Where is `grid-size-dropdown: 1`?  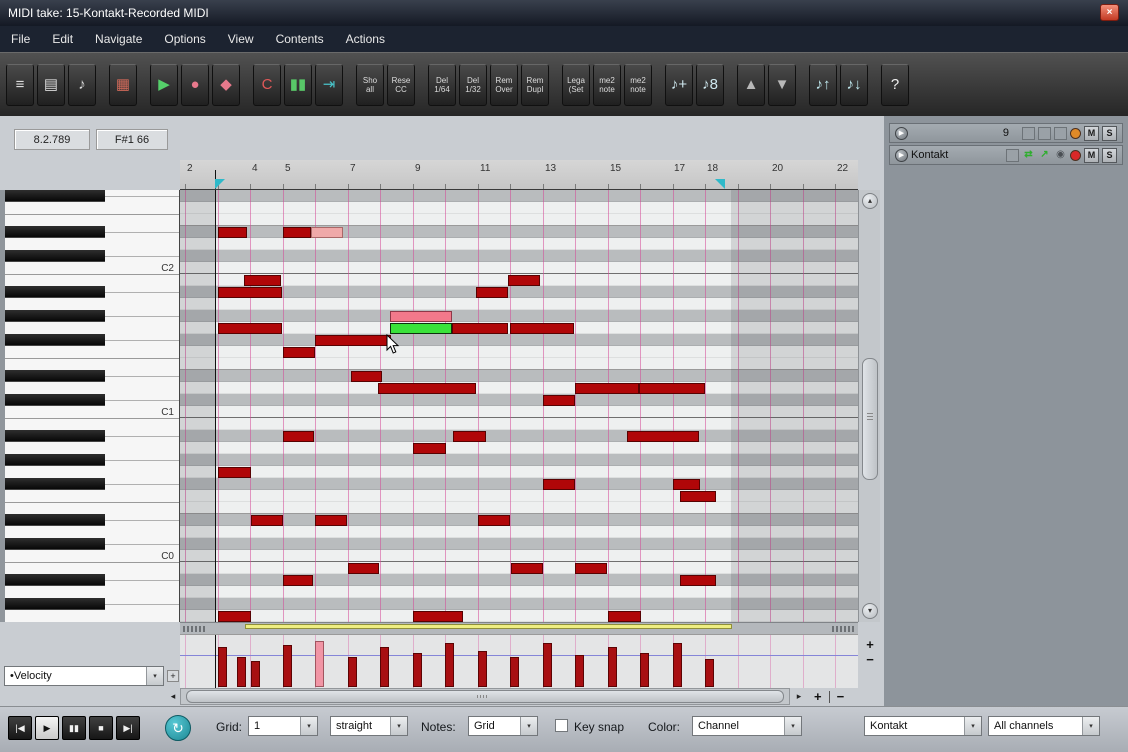
grid-size-dropdown: 1 is located at coordinates (283, 726).